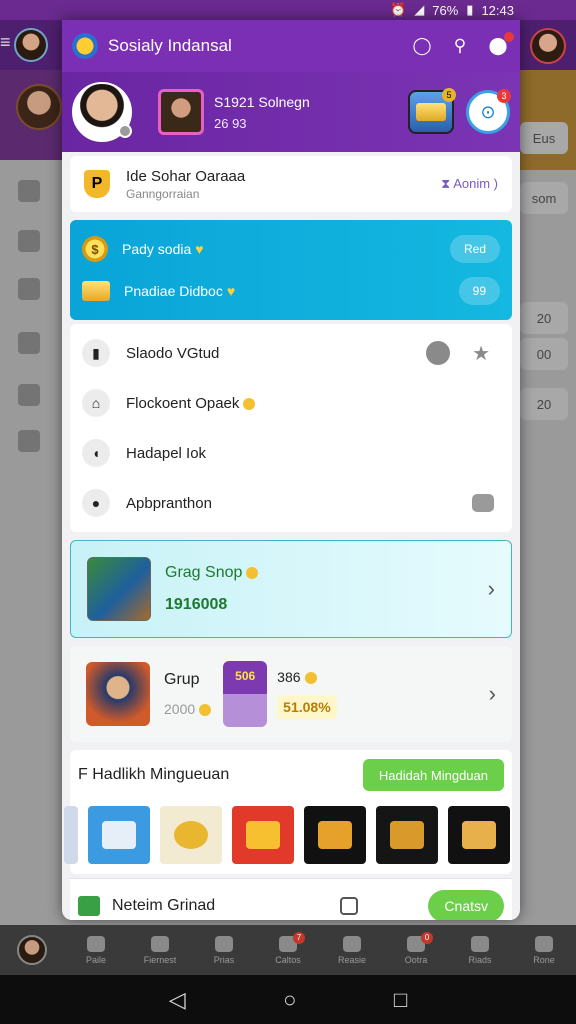  What do you see at coordinates (491, 588) in the screenshot?
I see `chevron-right-icon: ›` at bounding box center [491, 588].